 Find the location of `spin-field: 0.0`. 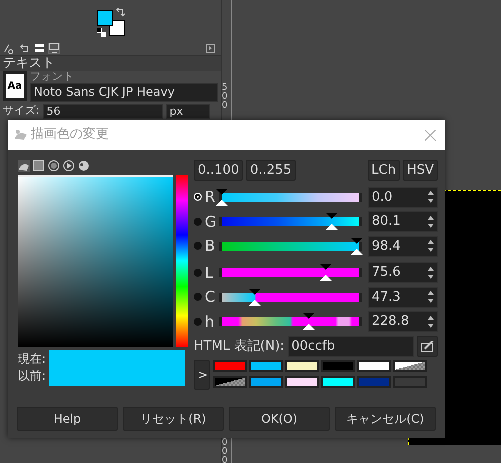

spin-field: 0.0 is located at coordinates (403, 197).